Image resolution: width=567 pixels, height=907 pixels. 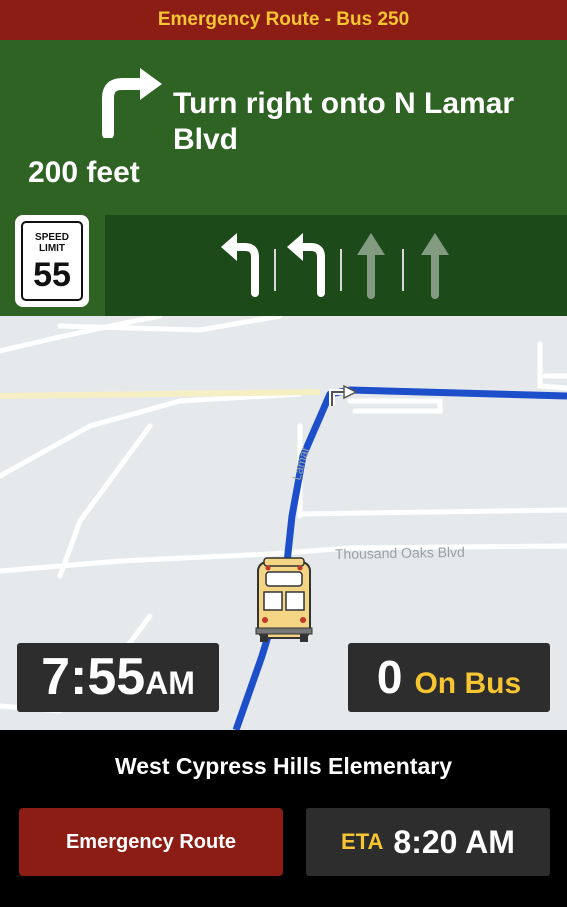 What do you see at coordinates (283, 766) in the screenshot?
I see `destination-name: West Cypress Hills Elementary` at bounding box center [283, 766].